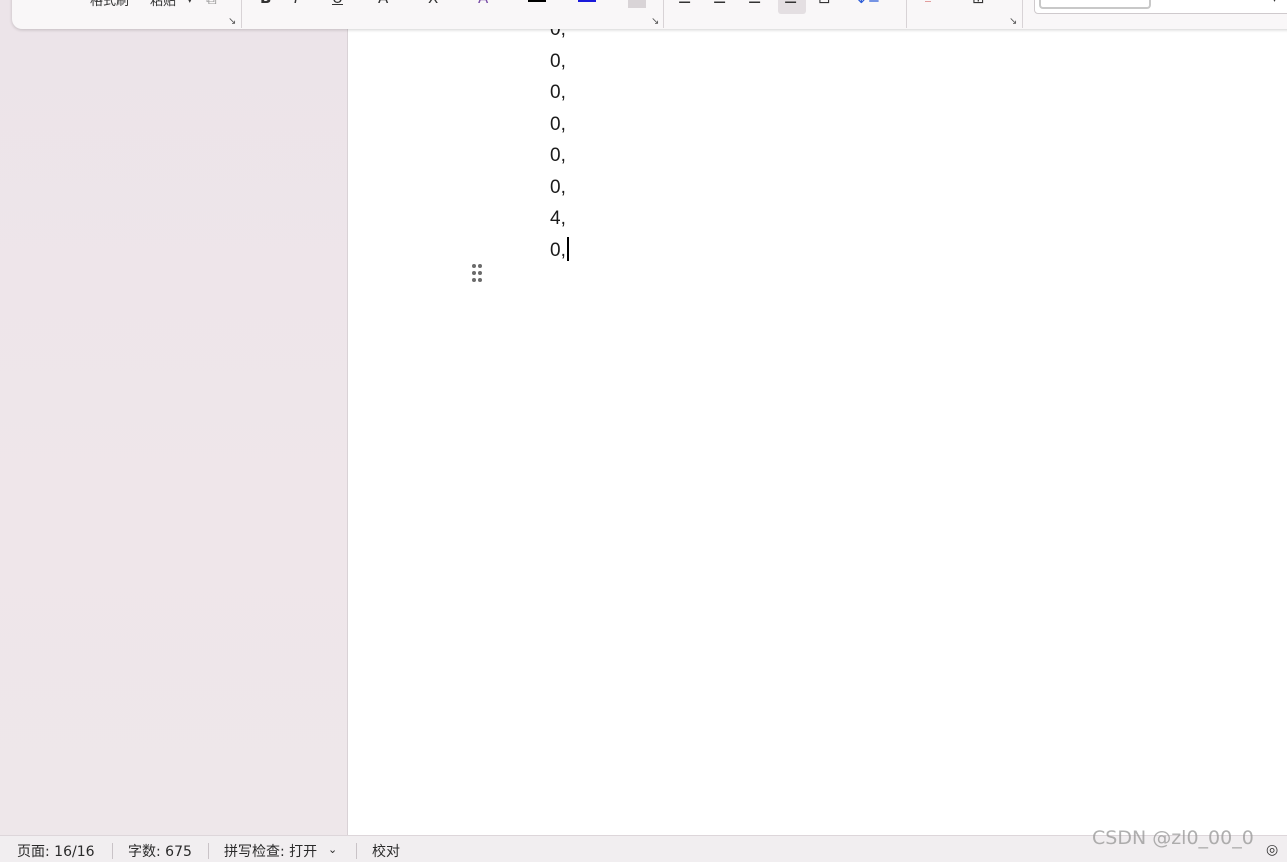 The image size is (1287, 862). What do you see at coordinates (386, 851) in the screenshot?
I see `proofread-button: 校对` at bounding box center [386, 851].